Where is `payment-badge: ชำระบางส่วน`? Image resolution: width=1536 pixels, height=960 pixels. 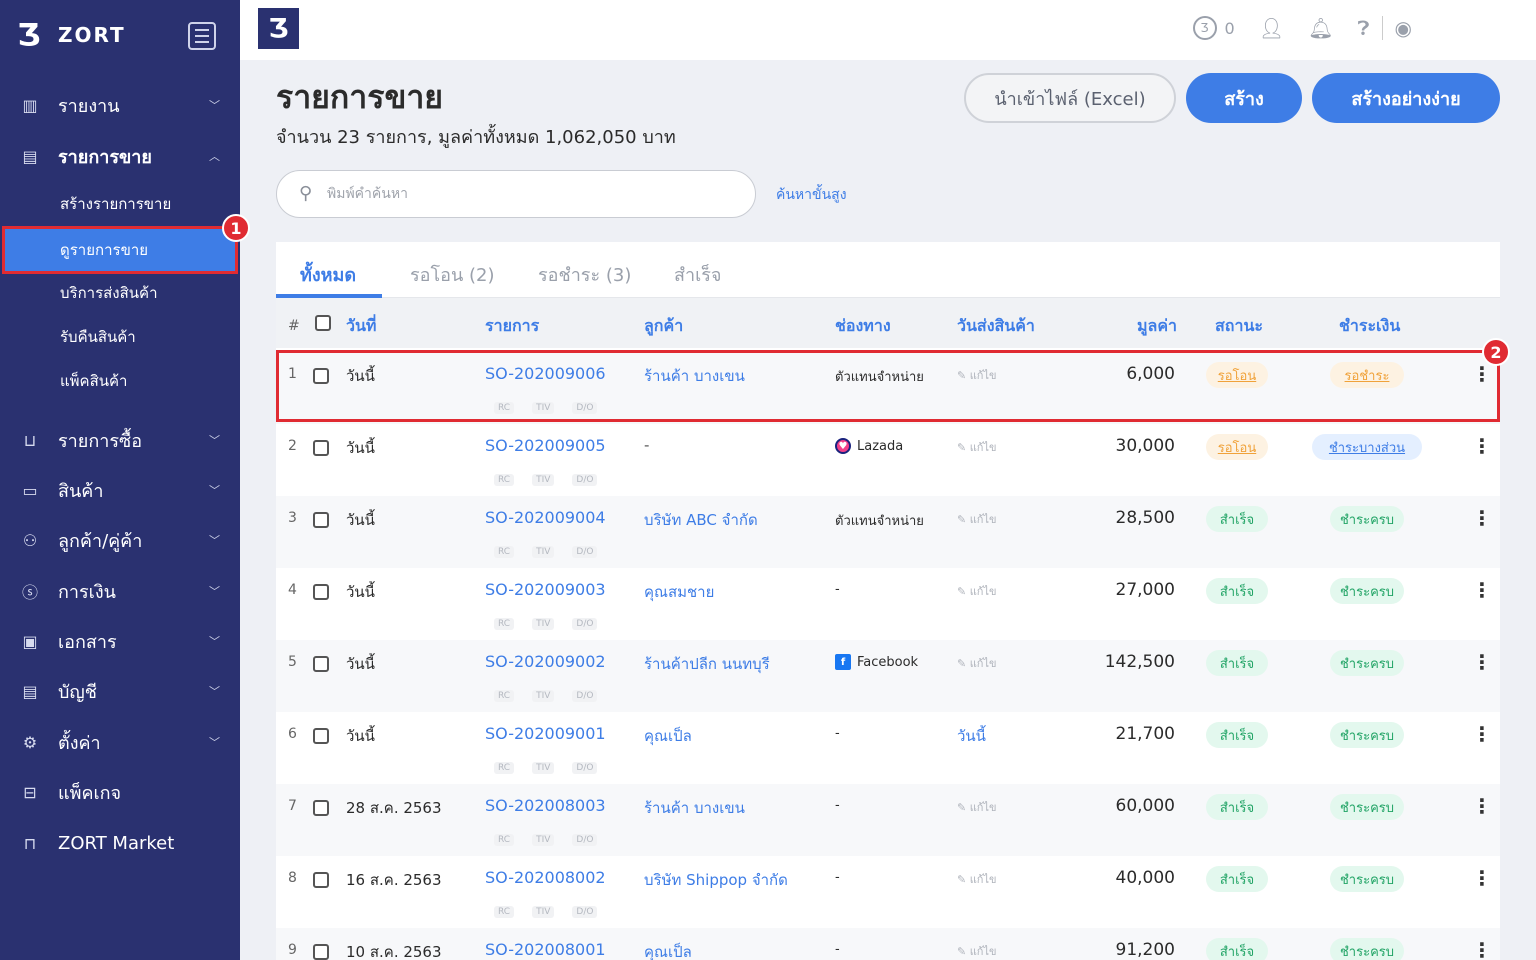 payment-badge: ชำระบางส่วน is located at coordinates (1367, 447).